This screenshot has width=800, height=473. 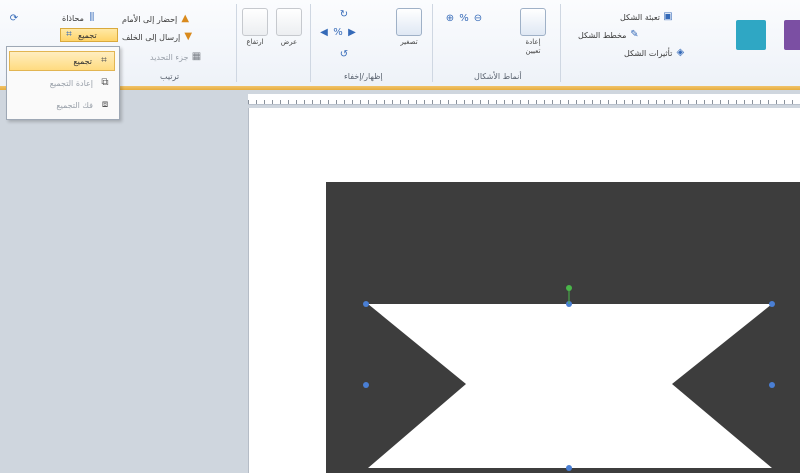 I want to click on rotation-handle, so click(x=569, y=288).